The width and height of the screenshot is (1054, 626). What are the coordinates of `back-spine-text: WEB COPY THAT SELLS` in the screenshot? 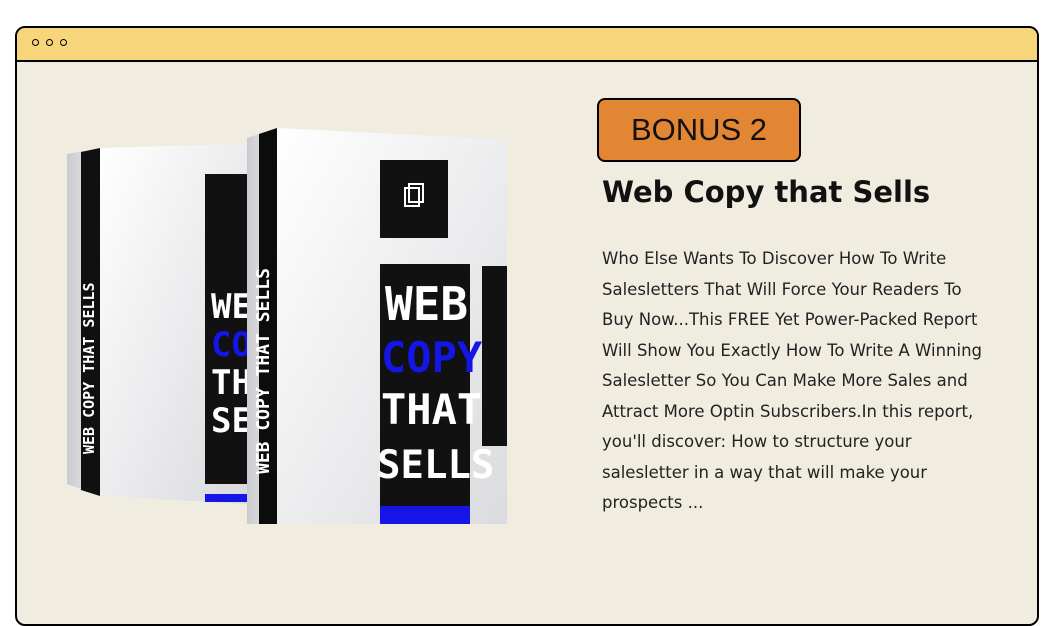 It's located at (89, 368).